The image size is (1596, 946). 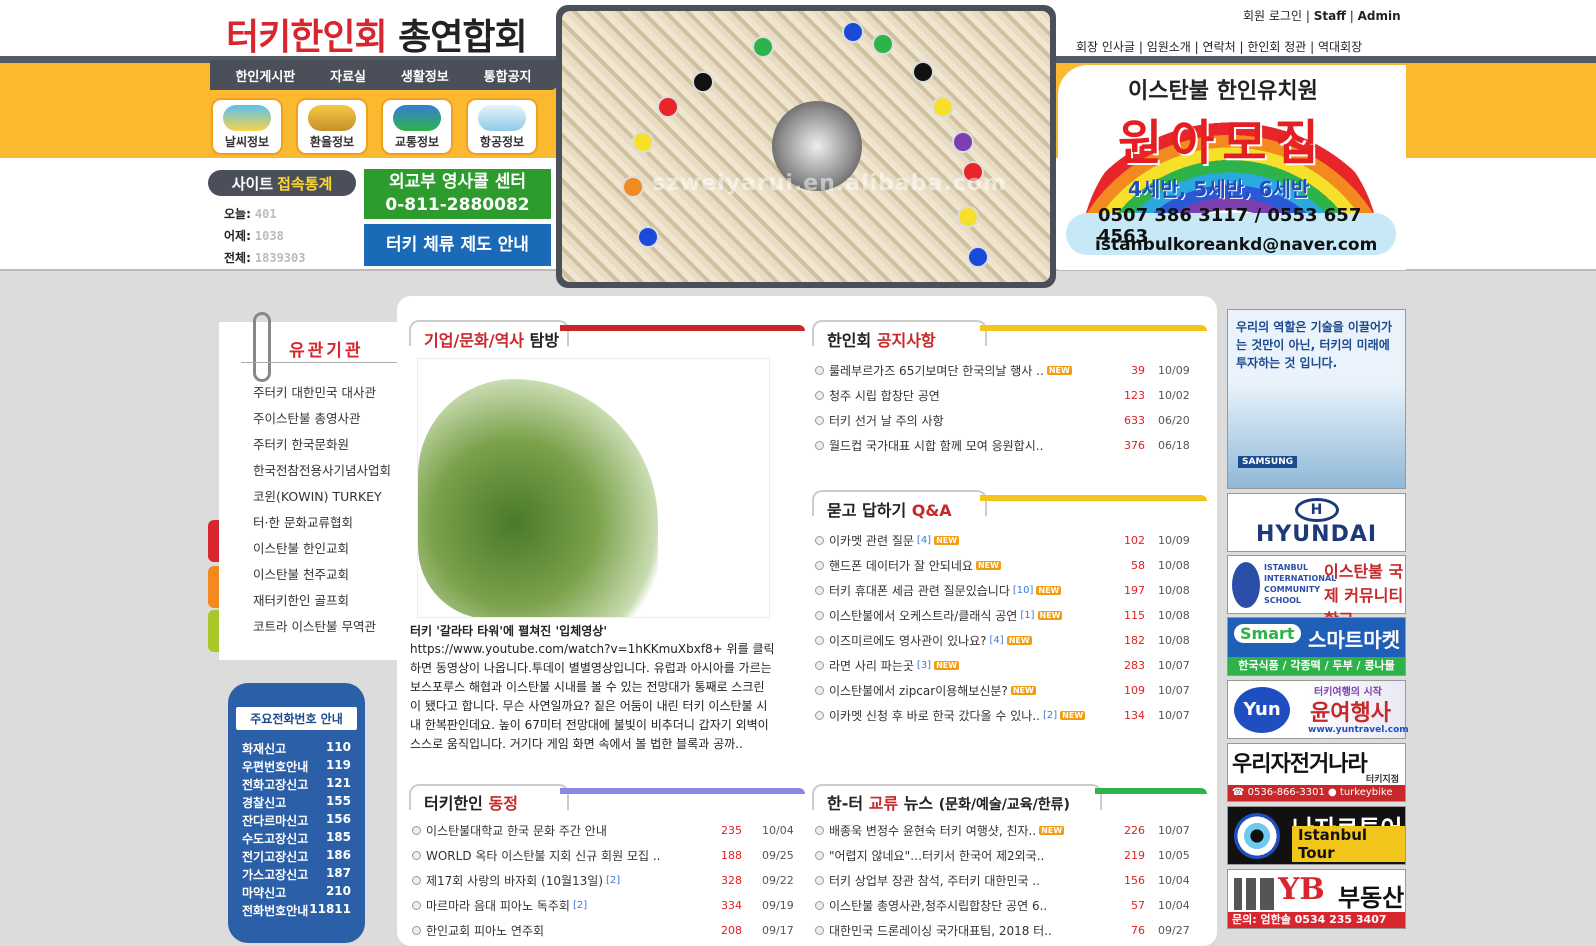 What do you see at coordinates (508, 630) in the screenshot?
I see `story-title: 터키 '갈라타 타워'에 펼쳐진 '입체영상'` at bounding box center [508, 630].